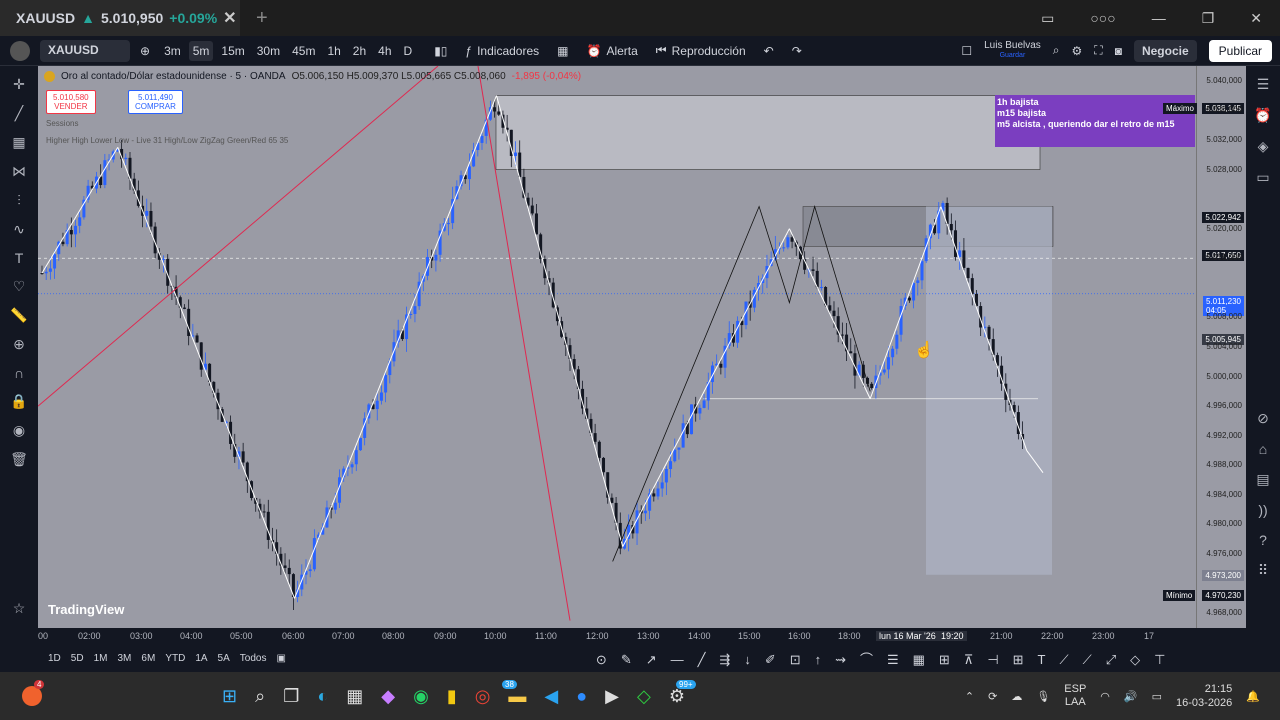 This screenshot has width=1280, height=720. What do you see at coordinates (969, 696) in the screenshot?
I see `chevron-up-icon: ⌃` at bounding box center [969, 696].